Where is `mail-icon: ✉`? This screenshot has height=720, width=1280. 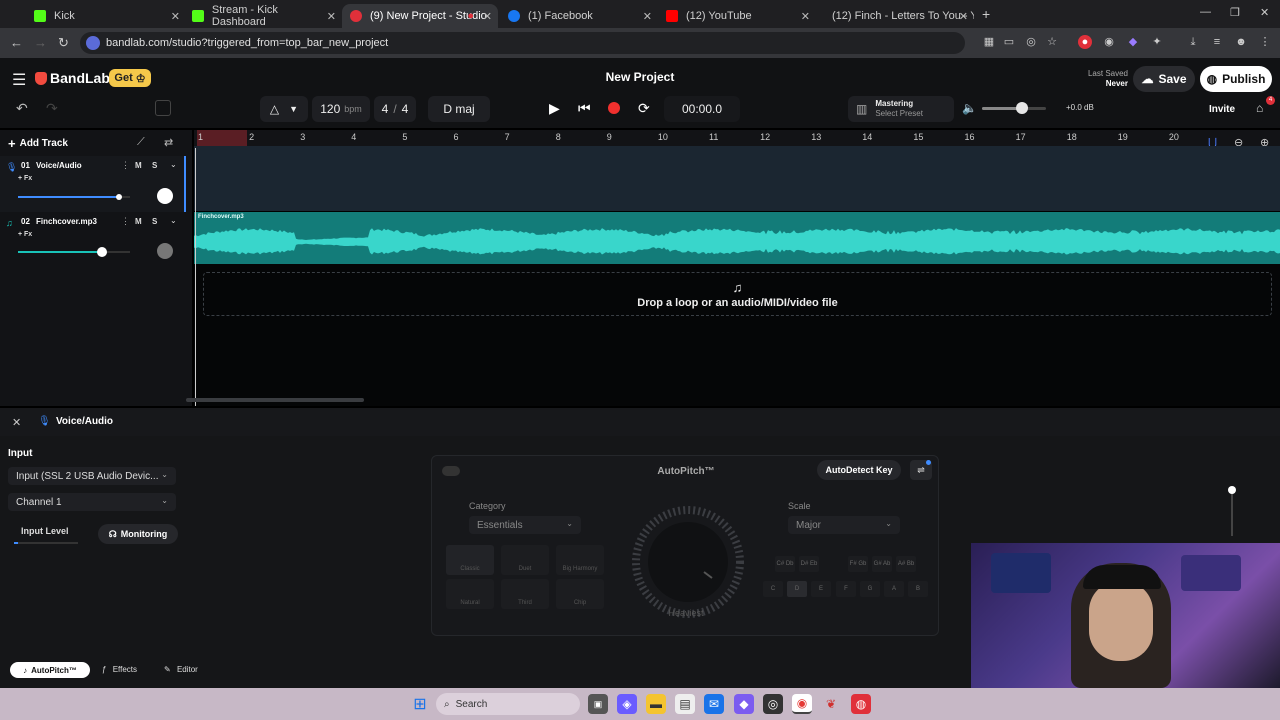
mail-icon: ✉ is located at coordinates (714, 704).